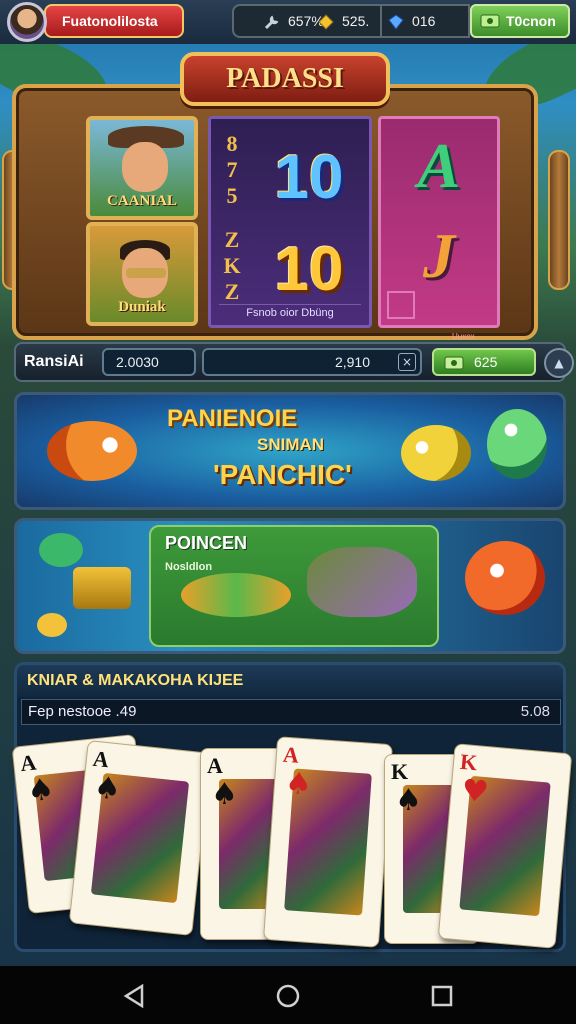 The height and width of the screenshot is (1024, 576). Describe the element at coordinates (463, 336) in the screenshot. I see `credit-tag: Uuxox` at that location.